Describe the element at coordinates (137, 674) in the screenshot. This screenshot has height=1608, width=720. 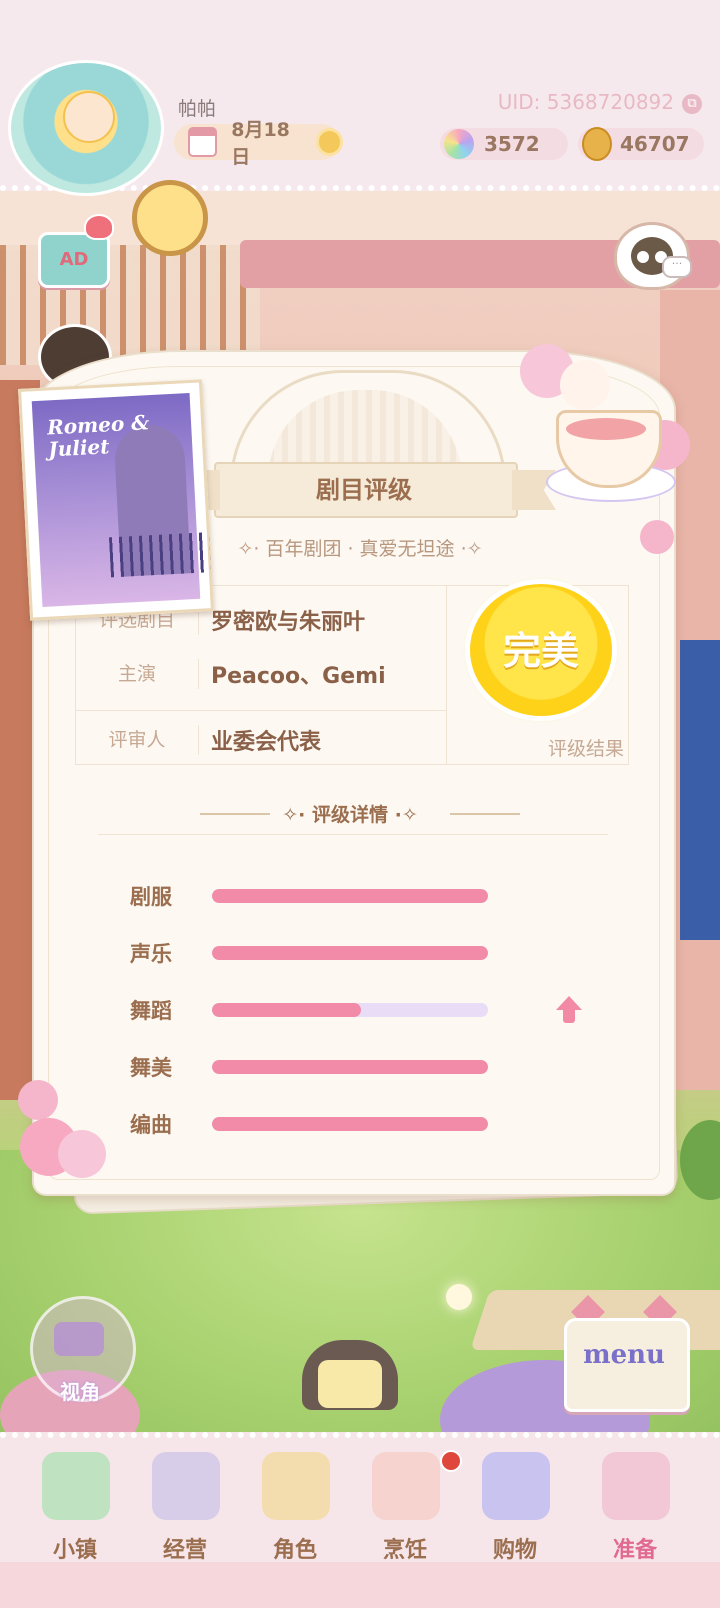
I see `info-label: 主演` at that location.